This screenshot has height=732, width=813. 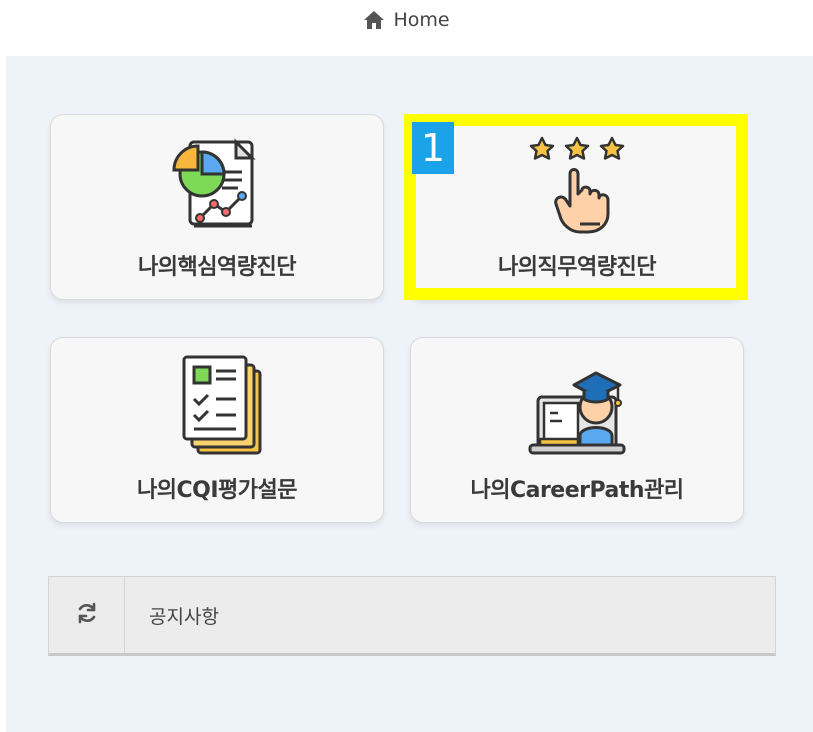 What do you see at coordinates (217, 184) in the screenshot?
I see `chart-report-icon` at bounding box center [217, 184].